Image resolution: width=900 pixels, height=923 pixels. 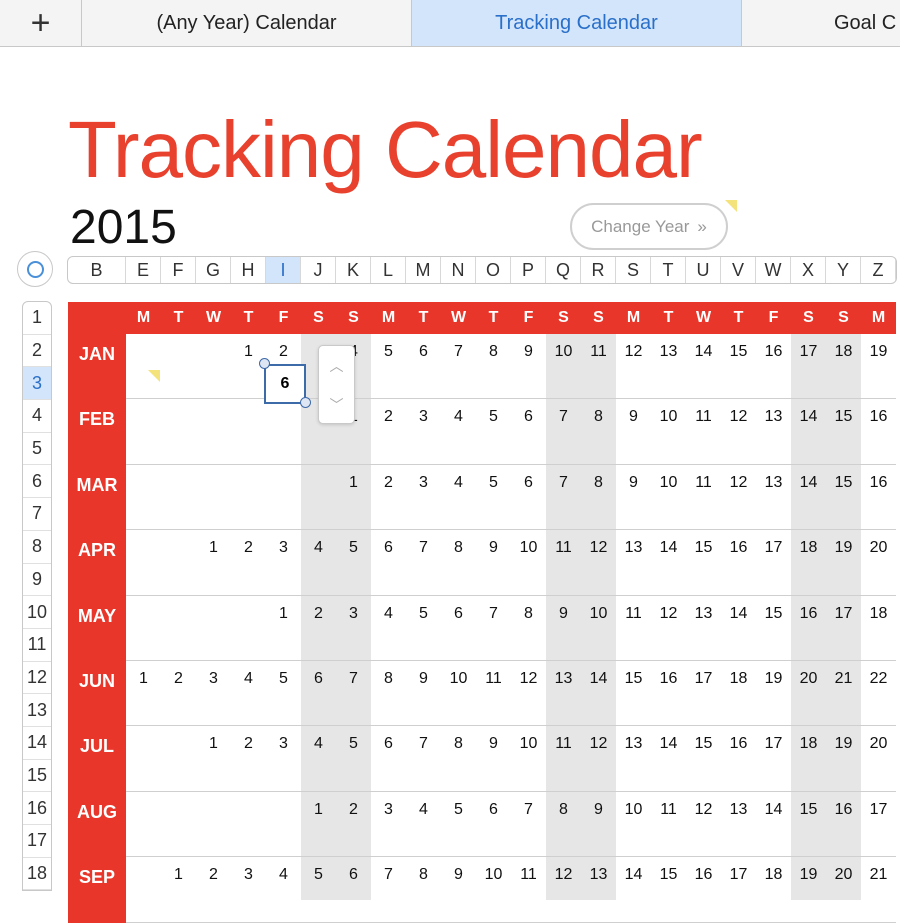 I want to click on column-header-y: Y, so click(x=843, y=270).